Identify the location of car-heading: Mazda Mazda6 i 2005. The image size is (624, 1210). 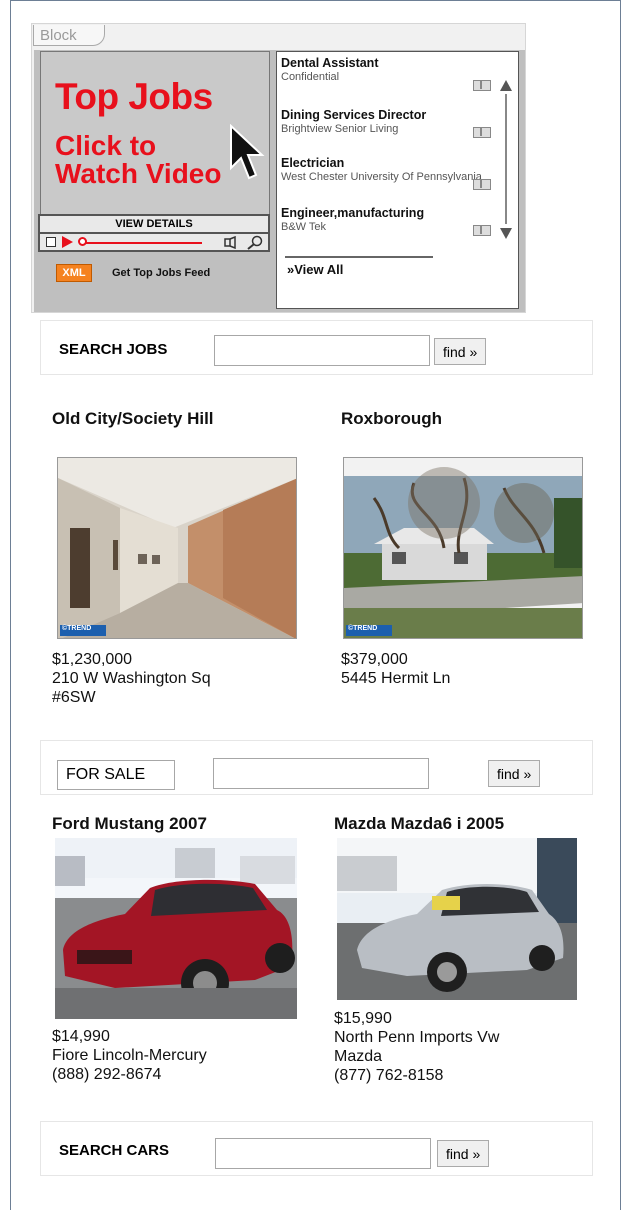
(419, 824).